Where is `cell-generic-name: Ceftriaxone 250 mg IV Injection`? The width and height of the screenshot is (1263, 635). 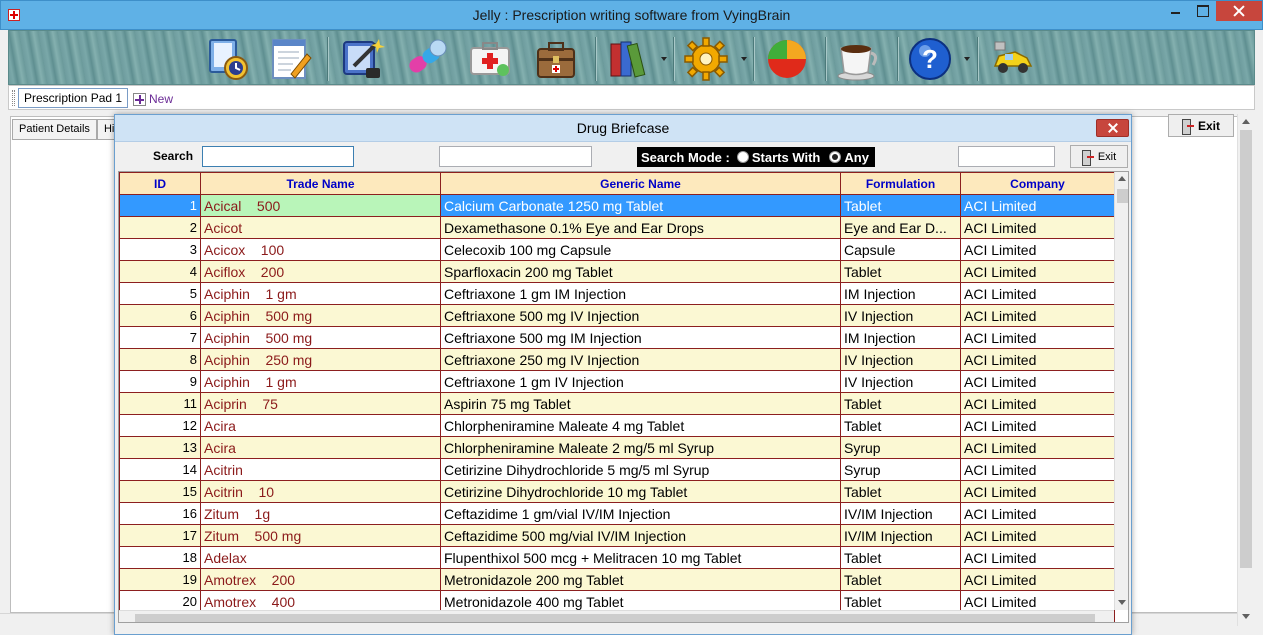
cell-generic-name: Ceftriaxone 250 mg IV Injection is located at coordinates (640, 359).